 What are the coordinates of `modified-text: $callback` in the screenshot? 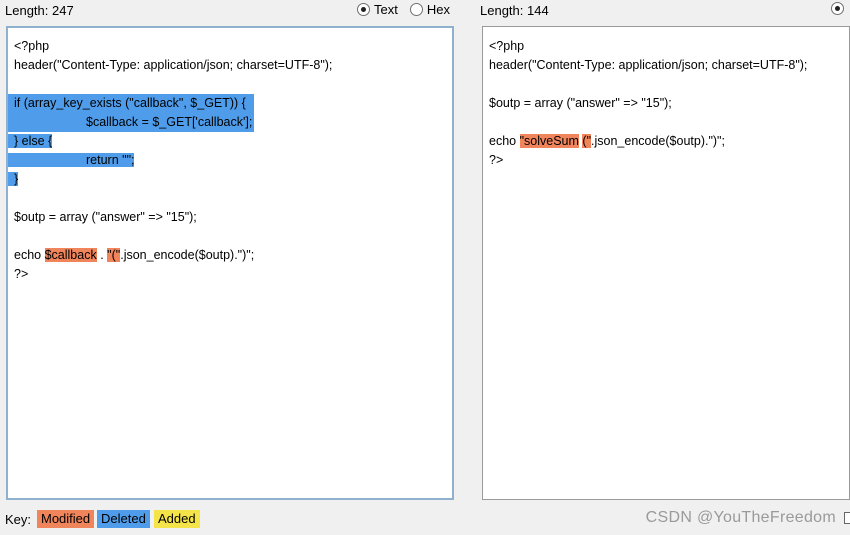 It's located at (70, 255).